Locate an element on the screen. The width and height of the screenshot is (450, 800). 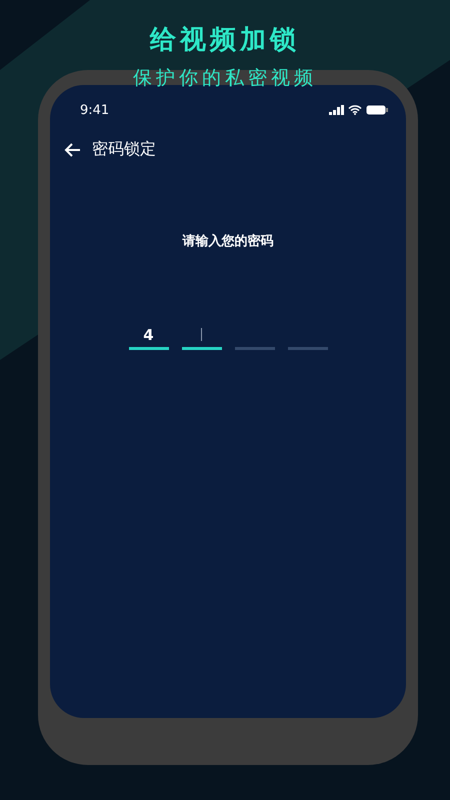
back-button is located at coordinates (73, 150).